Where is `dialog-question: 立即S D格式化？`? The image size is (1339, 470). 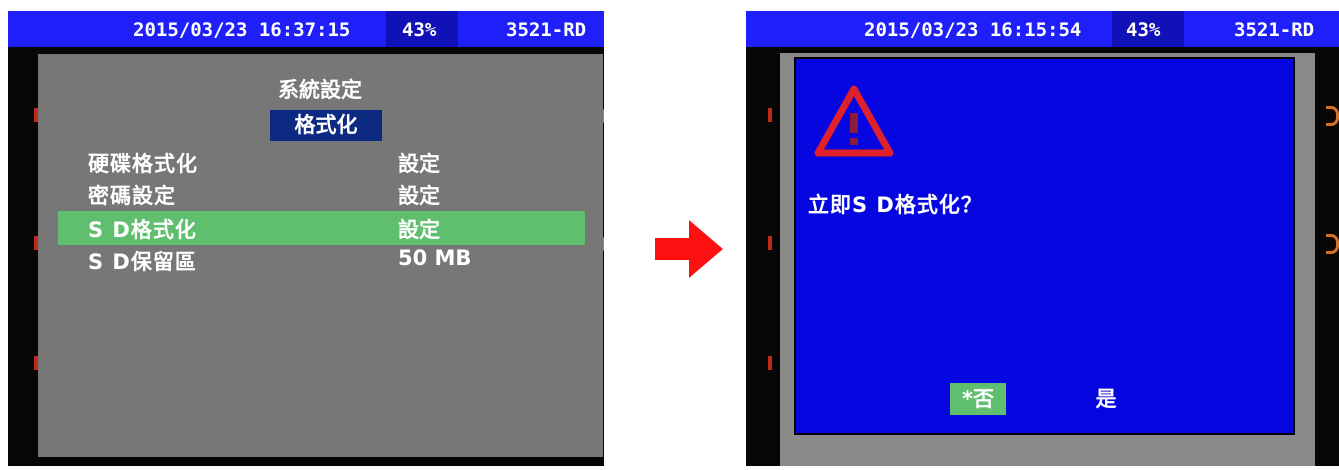
dialog-question: 立即S D格式化？ is located at coordinates (895, 205).